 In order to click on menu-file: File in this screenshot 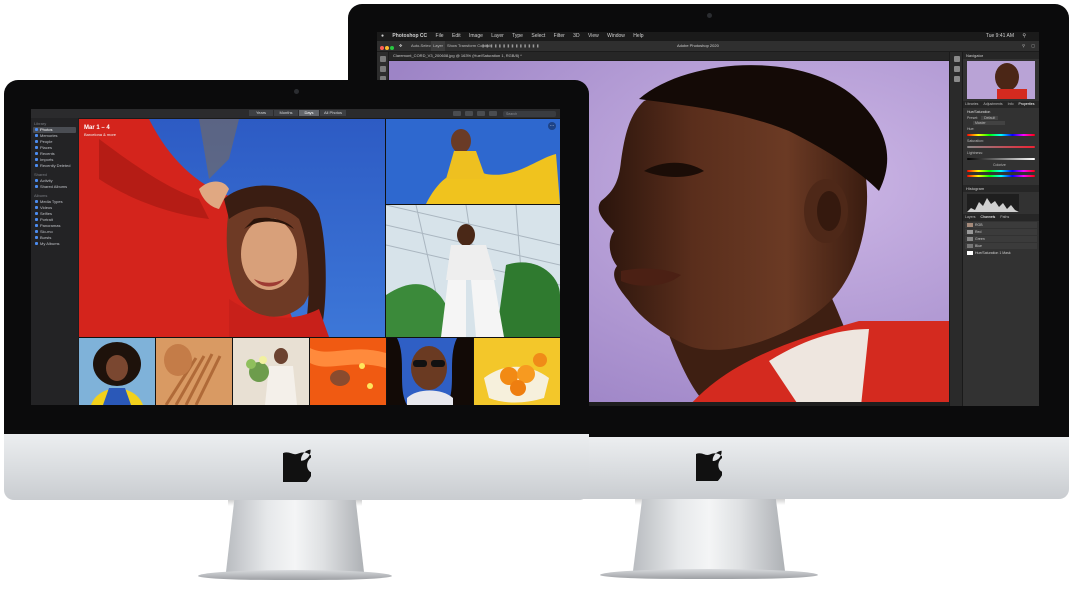, I will do `click(440, 36)`.